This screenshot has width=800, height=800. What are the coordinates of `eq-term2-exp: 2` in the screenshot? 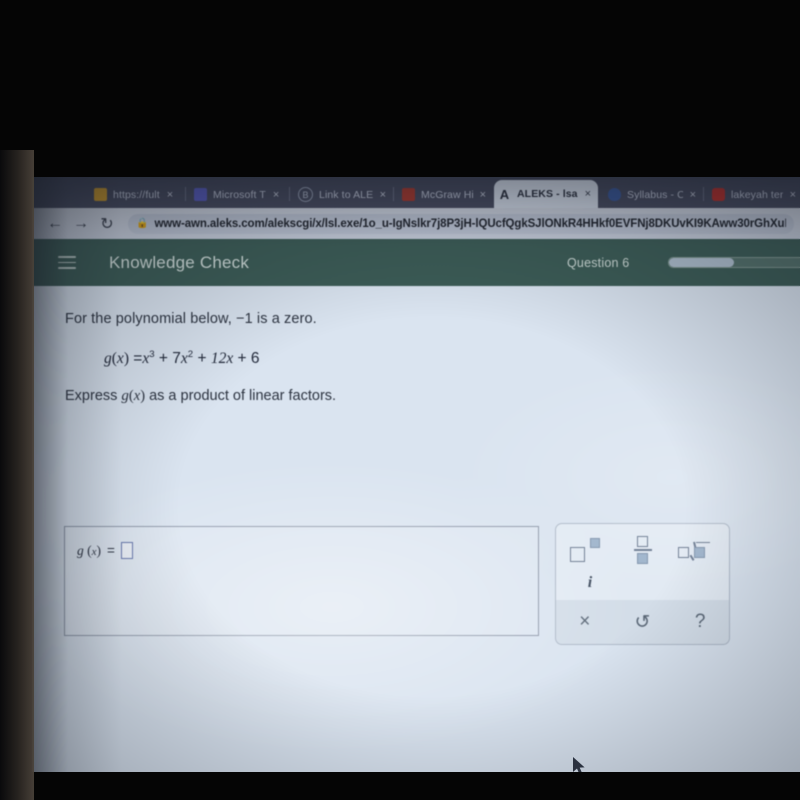 It's located at (190, 354).